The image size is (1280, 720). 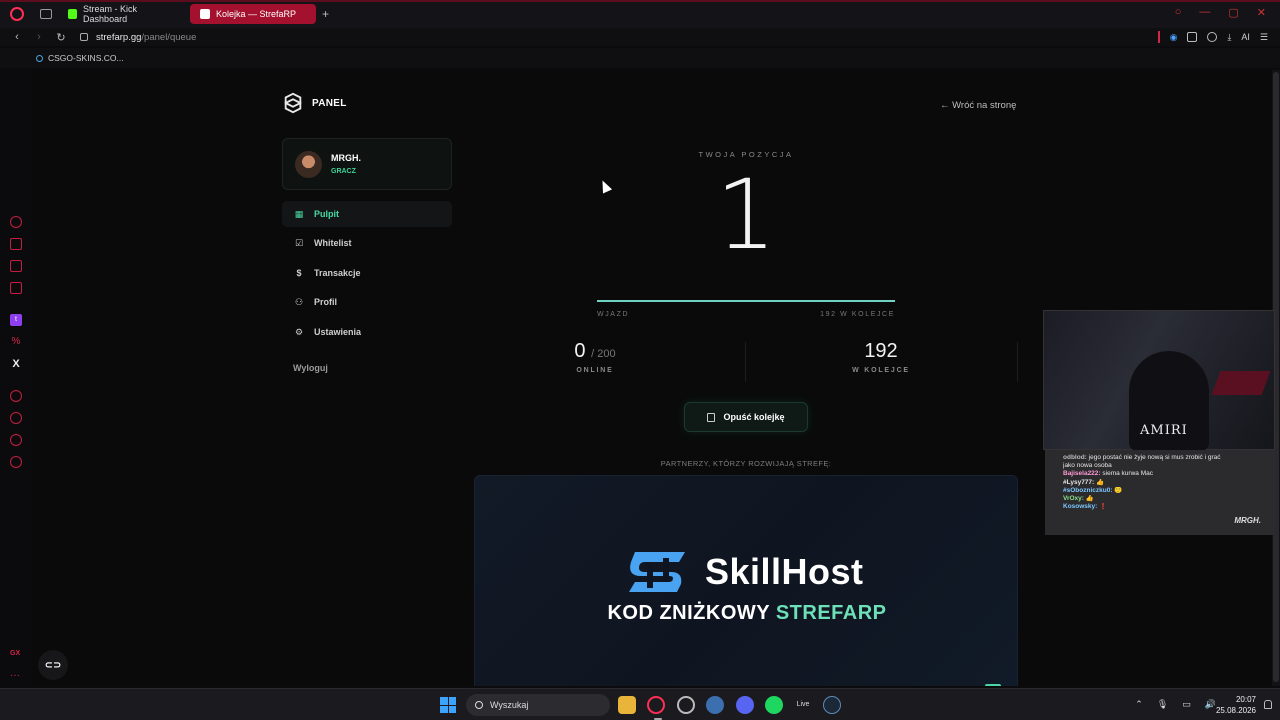 I want to click on close-button: ✕, so click(x=1261, y=12).